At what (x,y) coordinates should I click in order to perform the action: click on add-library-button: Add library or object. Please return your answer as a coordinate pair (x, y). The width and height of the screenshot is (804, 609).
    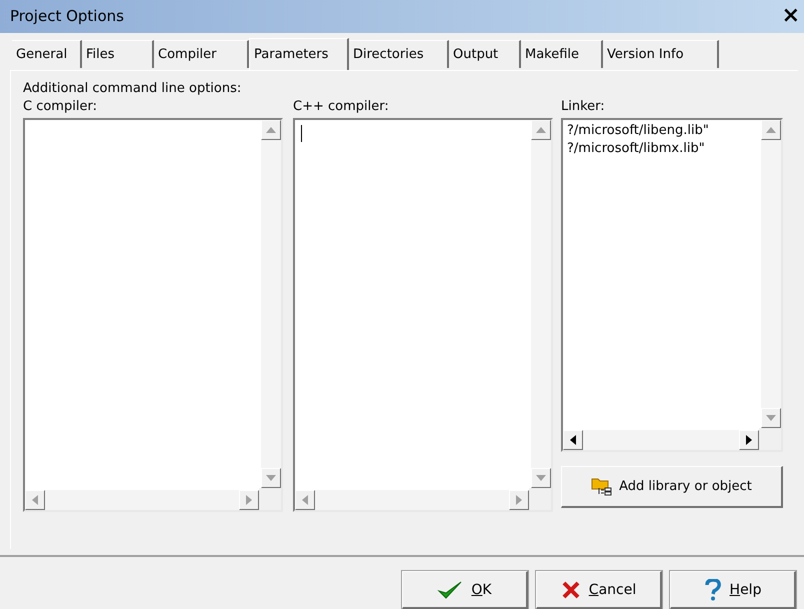
    Looking at the image, I should click on (672, 487).